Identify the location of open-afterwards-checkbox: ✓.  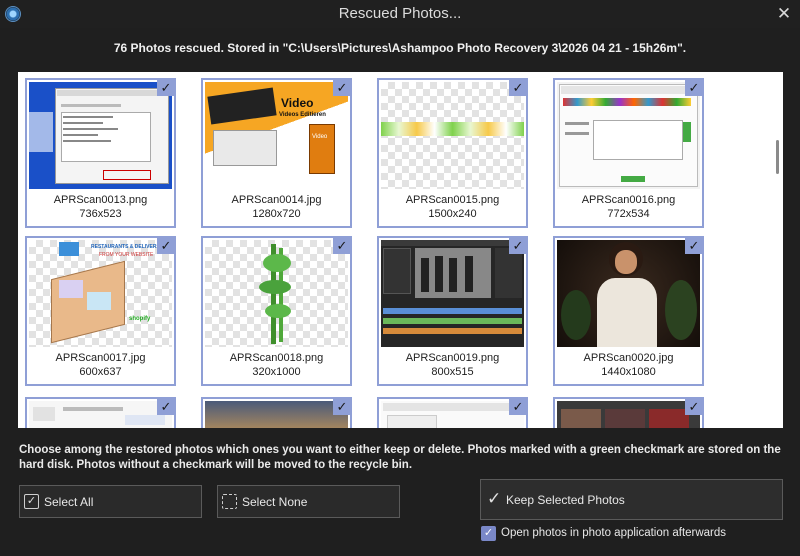
(488, 533).